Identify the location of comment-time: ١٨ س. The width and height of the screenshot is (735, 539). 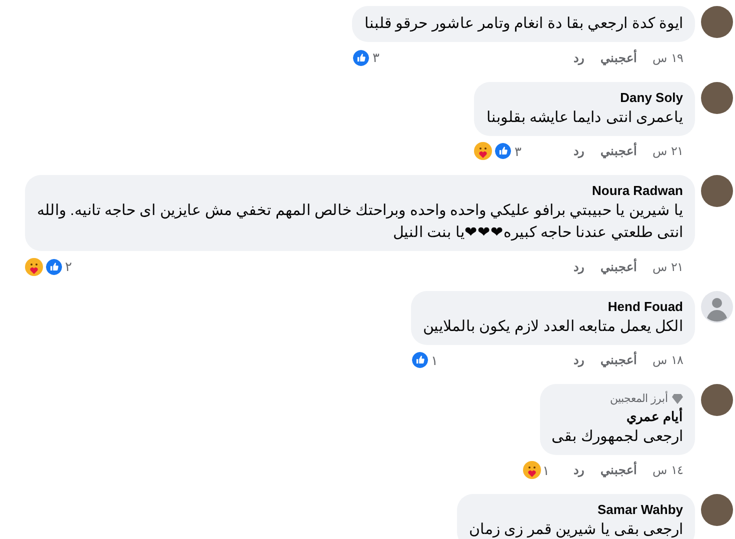
(667, 360).